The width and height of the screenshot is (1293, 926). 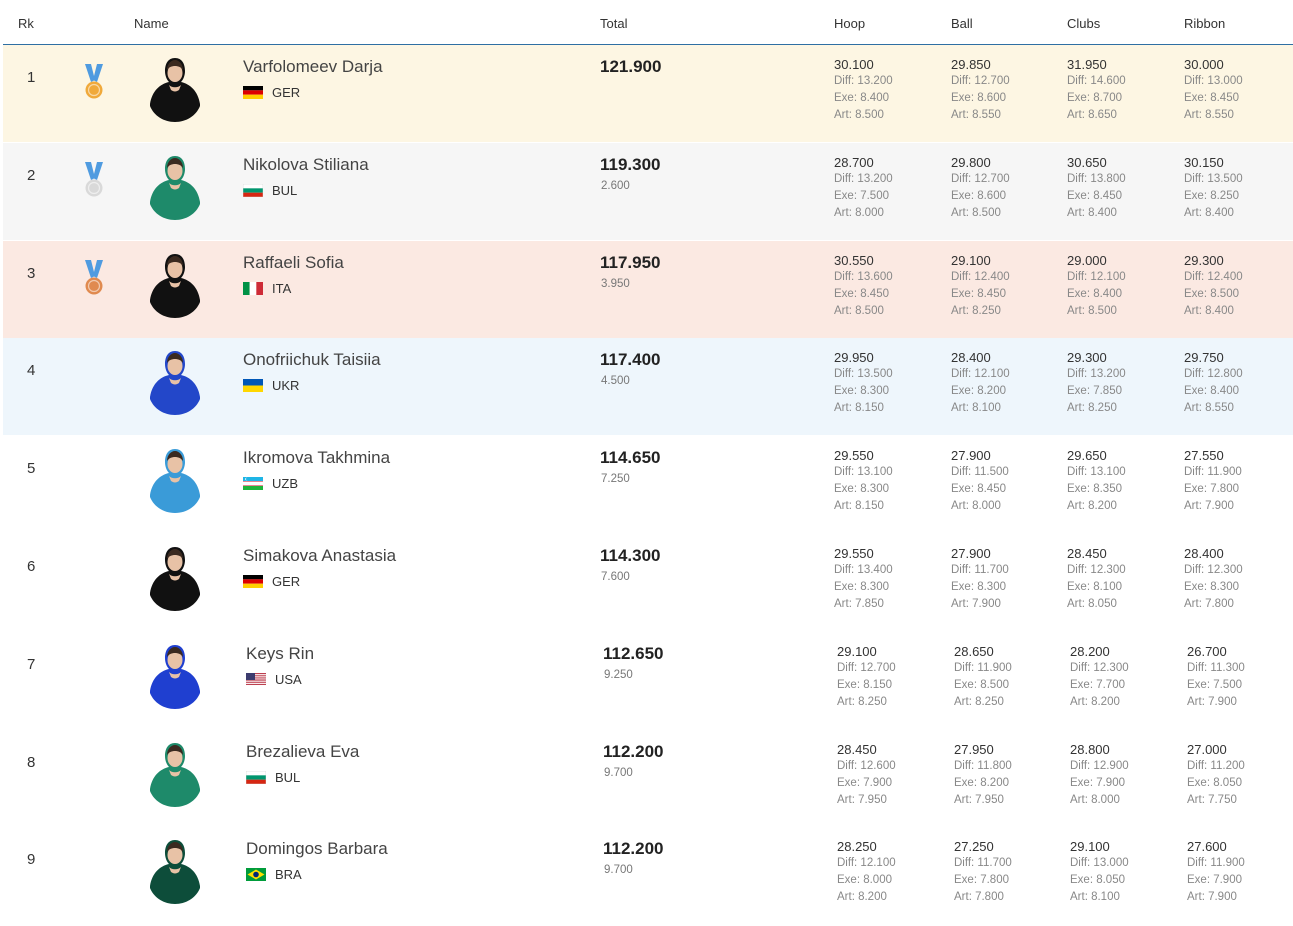 I want to click on ball-score-cell: 27.950 Diff: 11.800 Exe: 8.200 Art: 7.950, so click(x=983, y=775).